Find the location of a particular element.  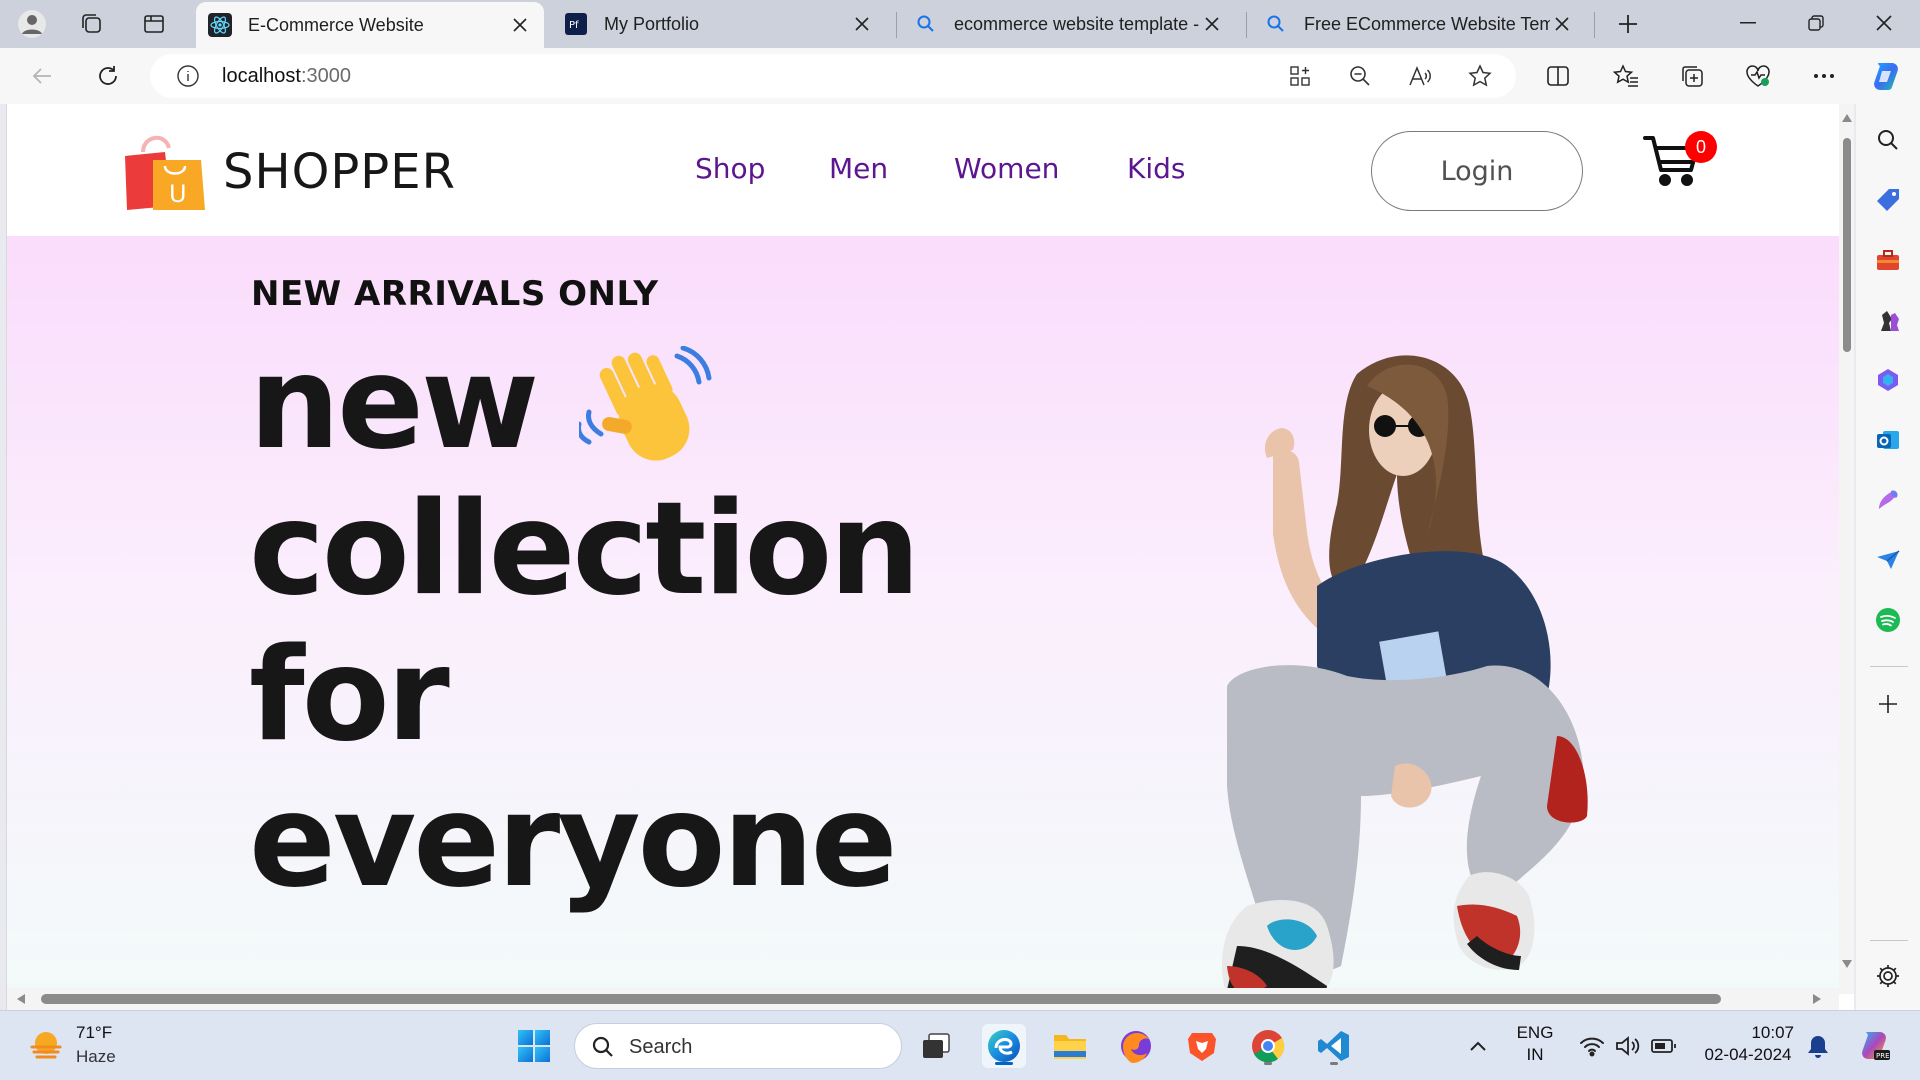

clock: 10:07 02-04-2024 is located at coordinates (1748, 1044).